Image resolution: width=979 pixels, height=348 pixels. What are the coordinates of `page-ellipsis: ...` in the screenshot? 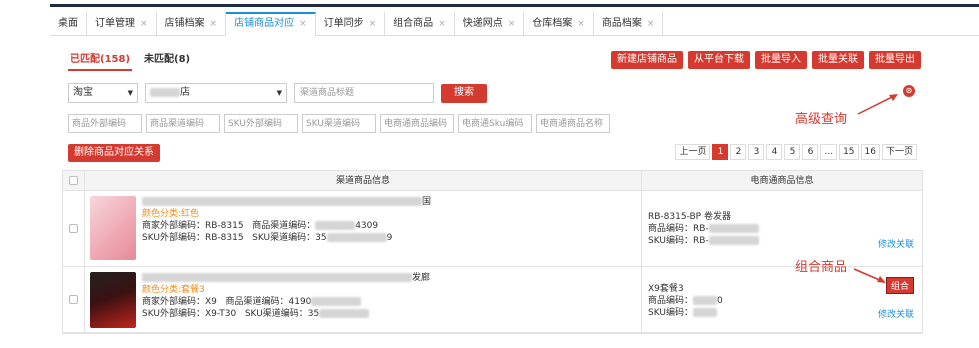 It's located at (829, 152).